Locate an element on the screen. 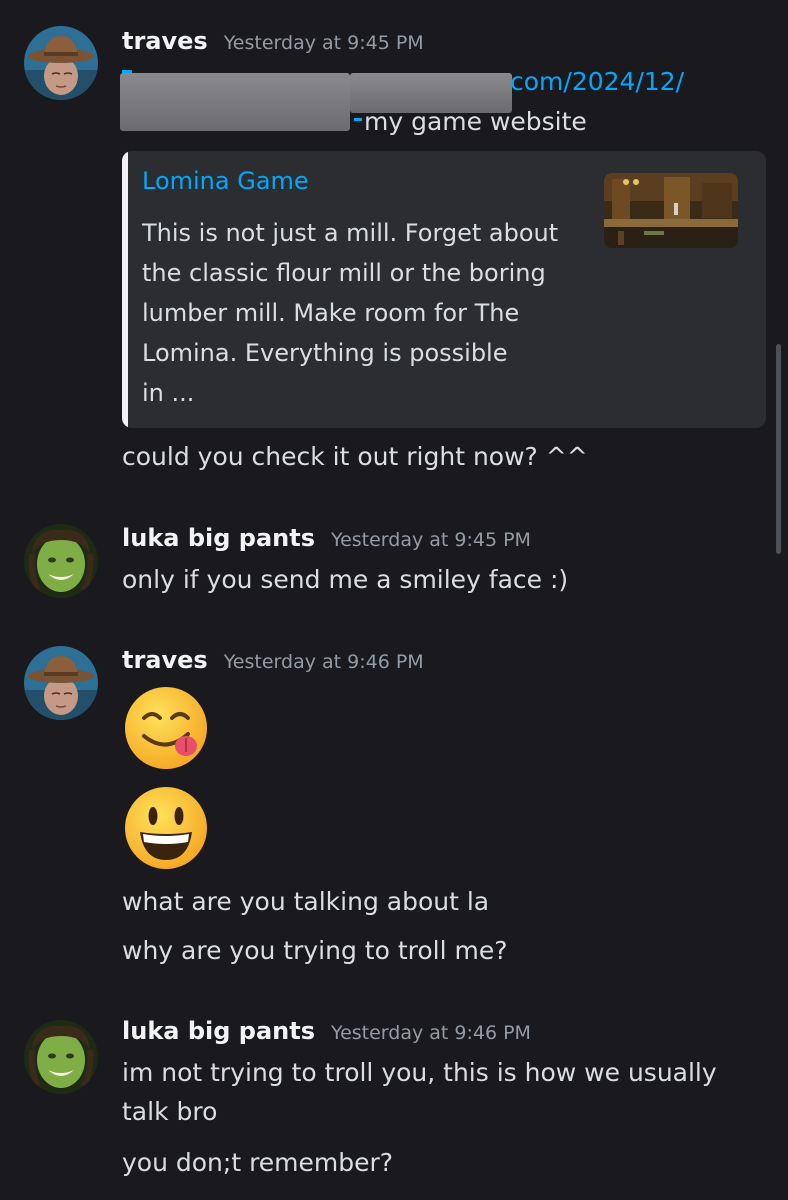 This screenshot has width=788, height=1200. message-text: talk bro is located at coordinates (170, 1111).